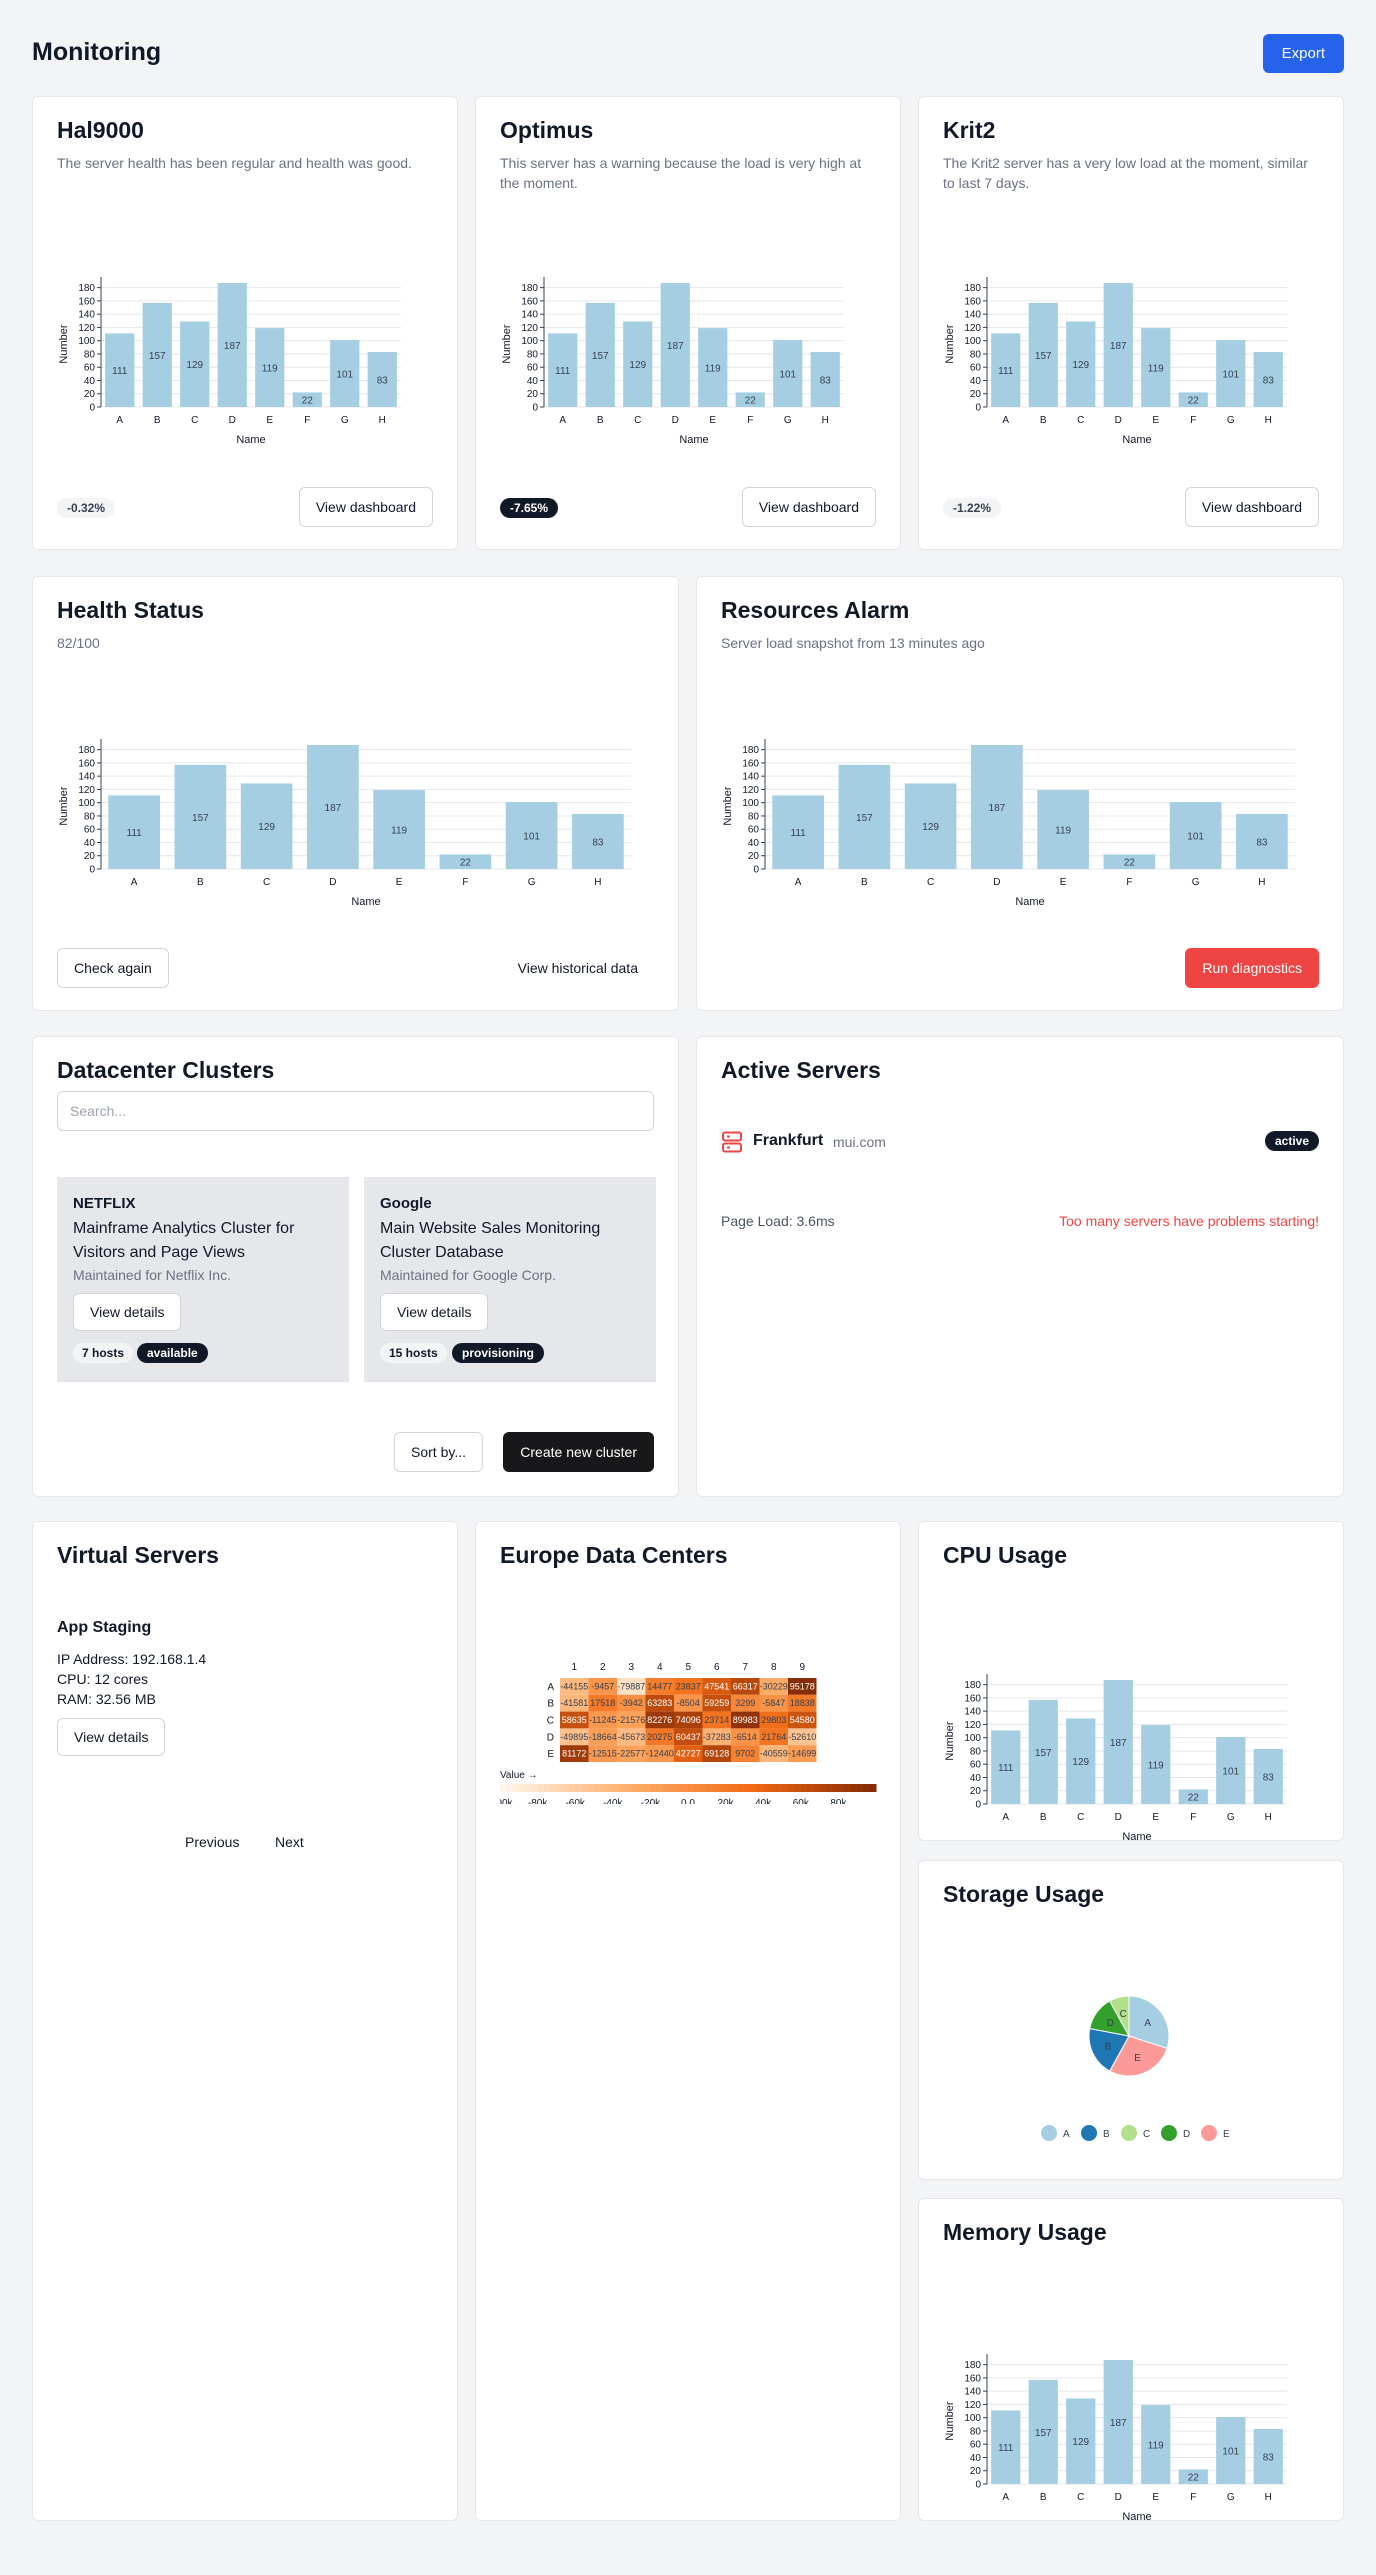 The width and height of the screenshot is (1376, 2575). What do you see at coordinates (602, 1720) in the screenshot?
I see `heatmap-cell-label: -11245` at bounding box center [602, 1720].